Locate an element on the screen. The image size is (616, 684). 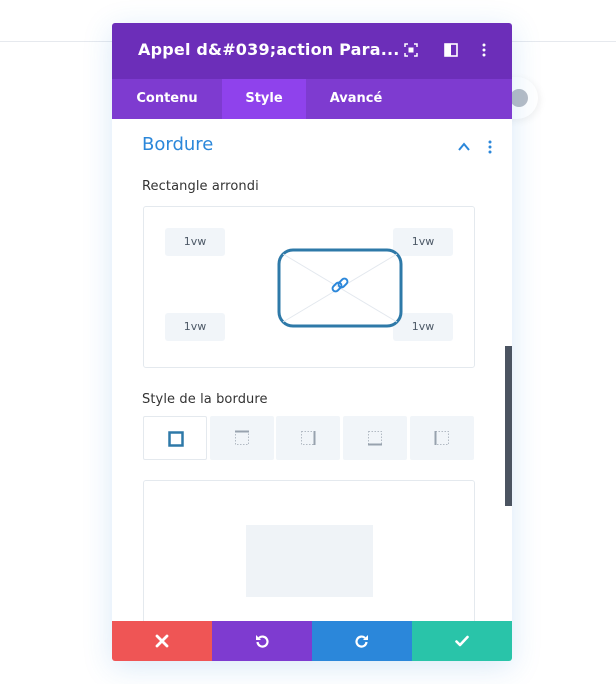
undo-icon is located at coordinates (262, 641).